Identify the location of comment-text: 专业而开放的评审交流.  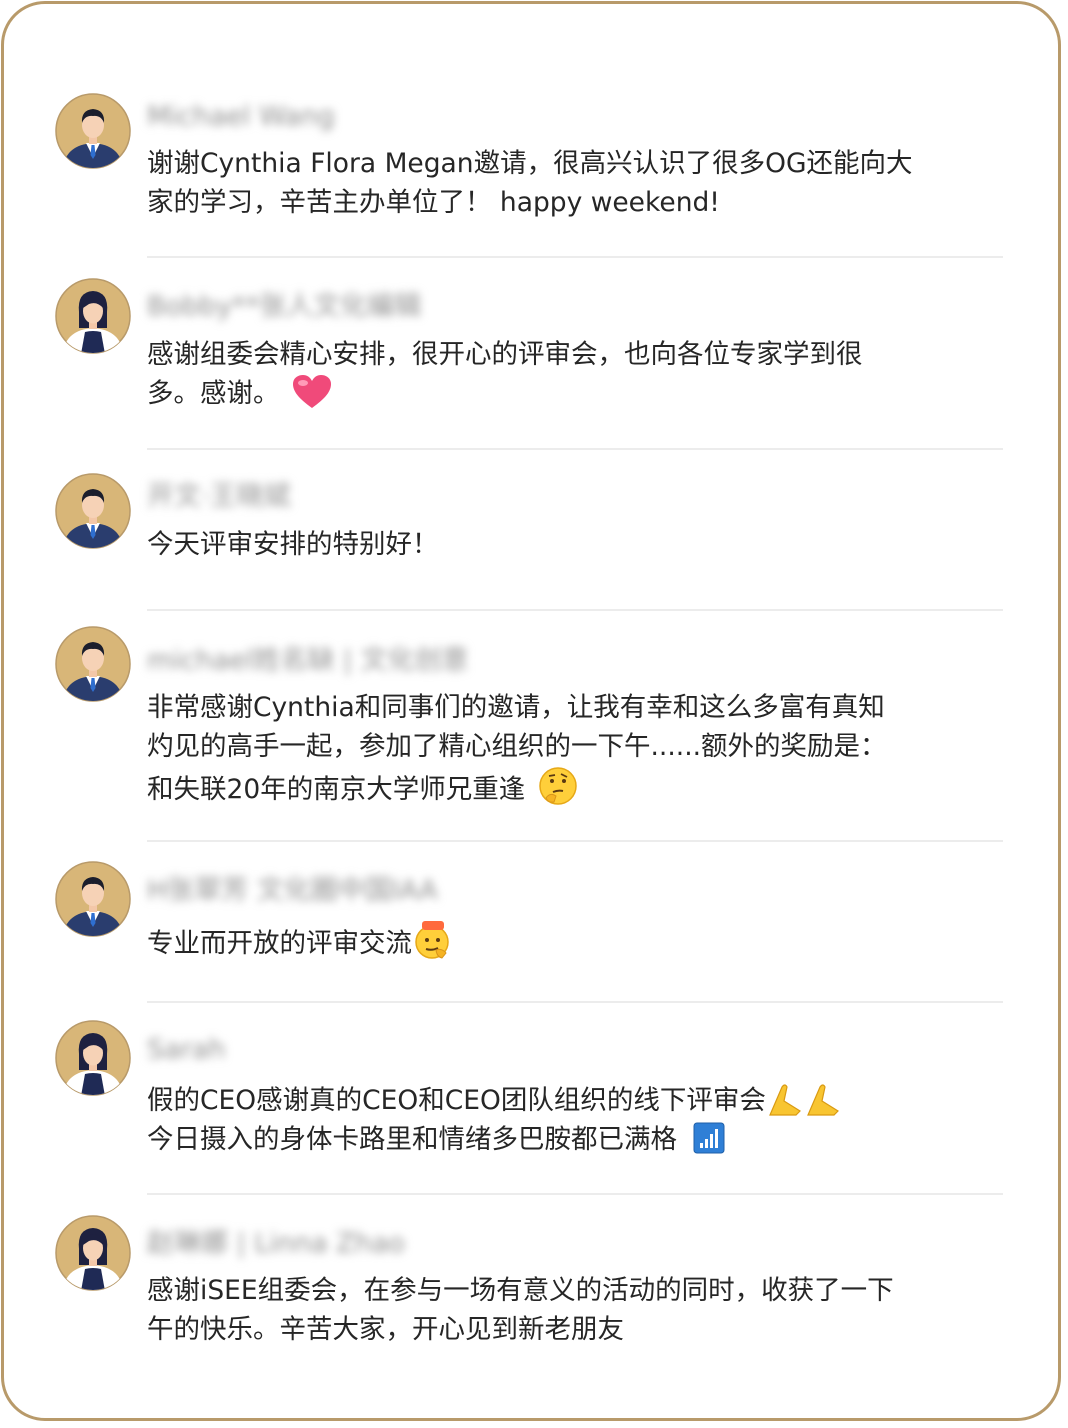
(557, 941).